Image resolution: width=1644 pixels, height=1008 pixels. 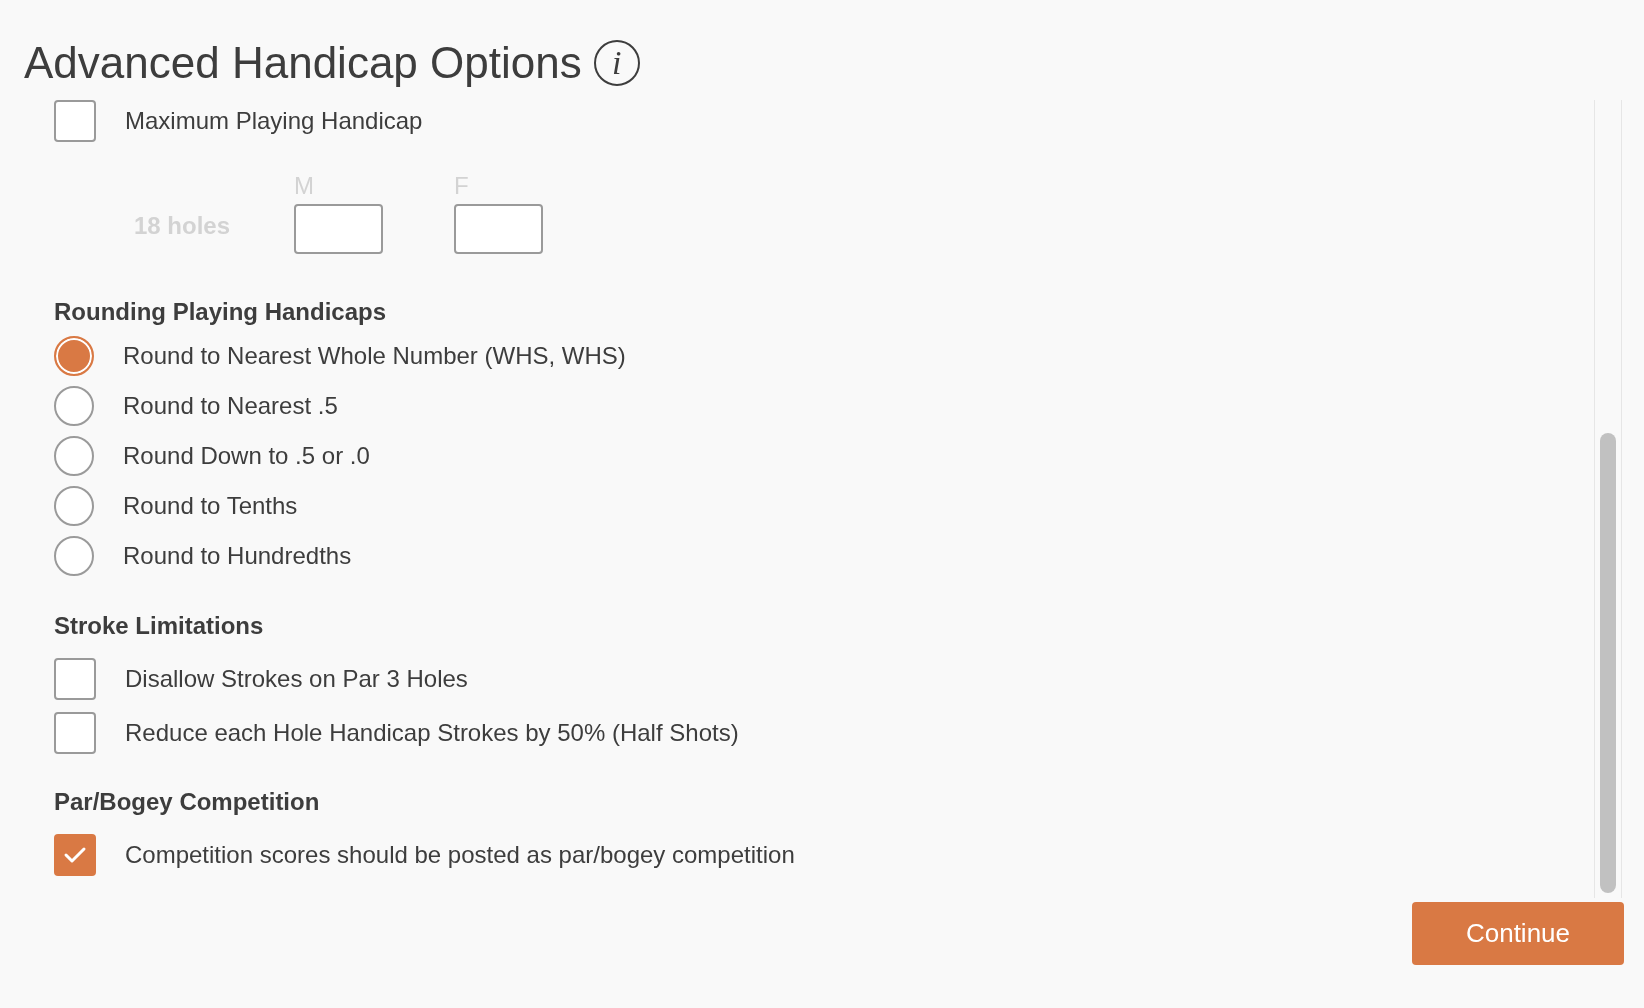 I want to click on info-icon: i, so click(x=616, y=63).